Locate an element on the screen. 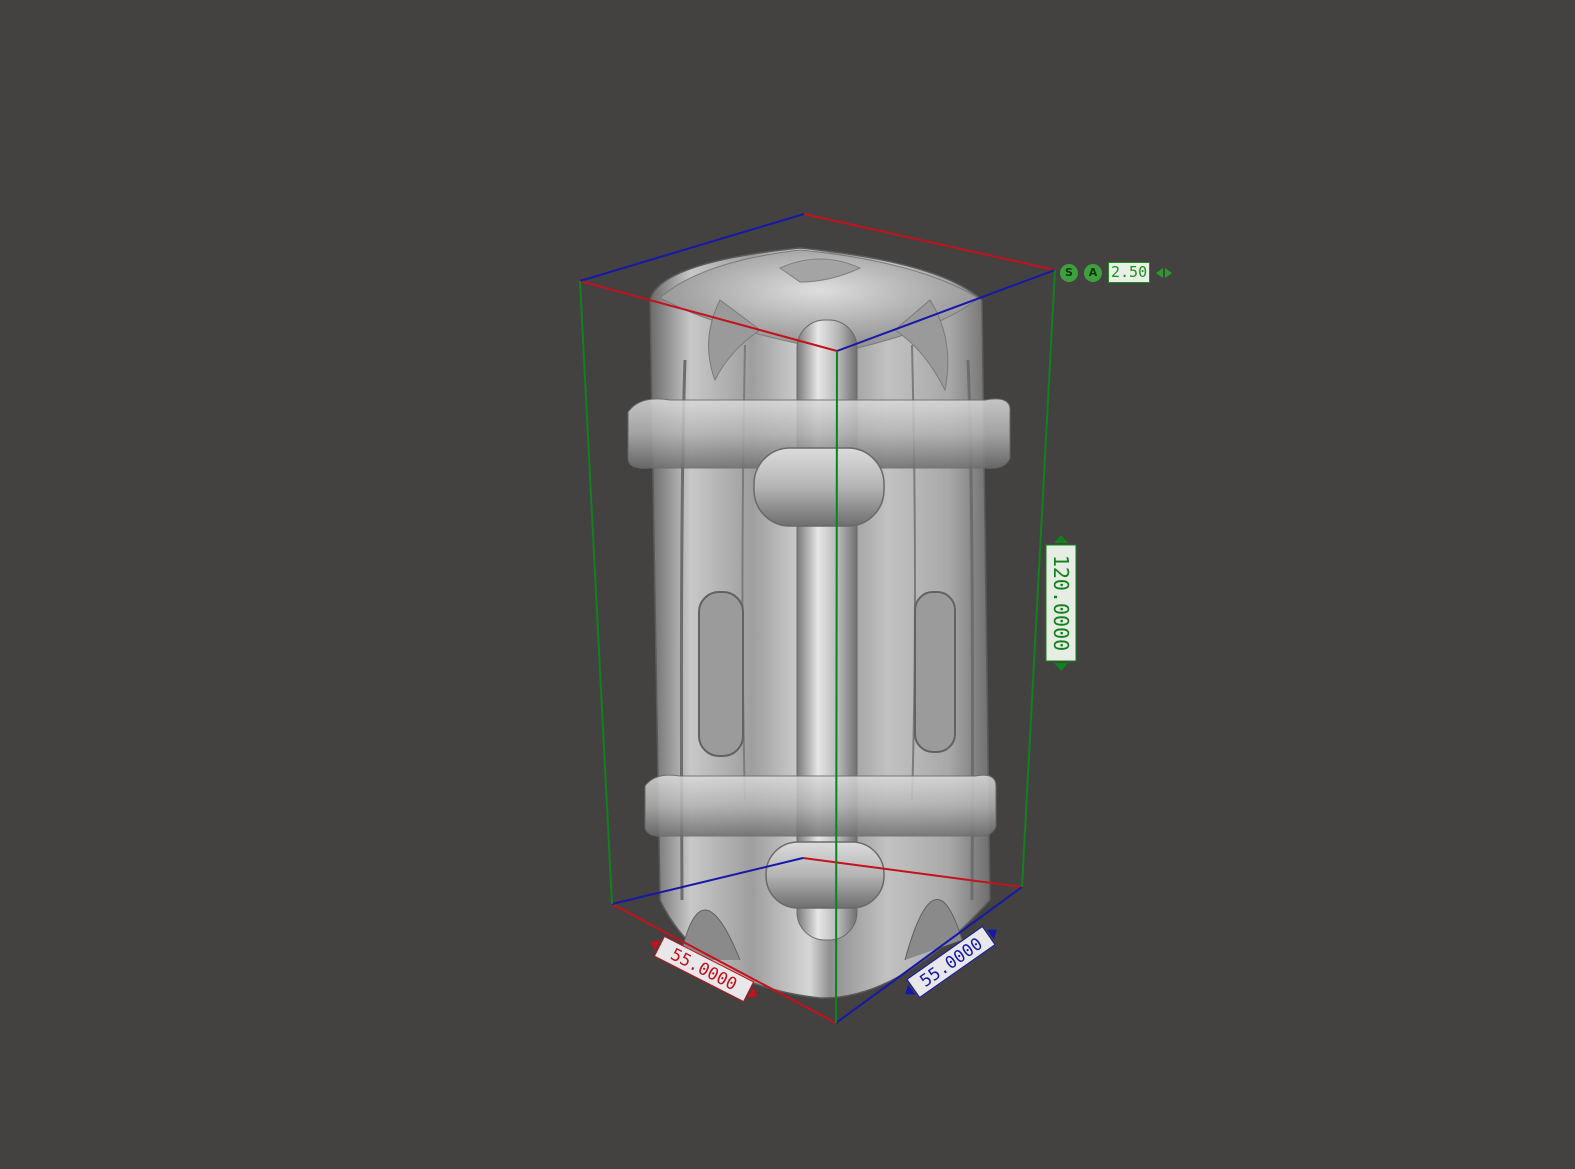 The width and height of the screenshot is (1575, 1169). height-arrow-bottom-icon is located at coordinates (1061, 667).